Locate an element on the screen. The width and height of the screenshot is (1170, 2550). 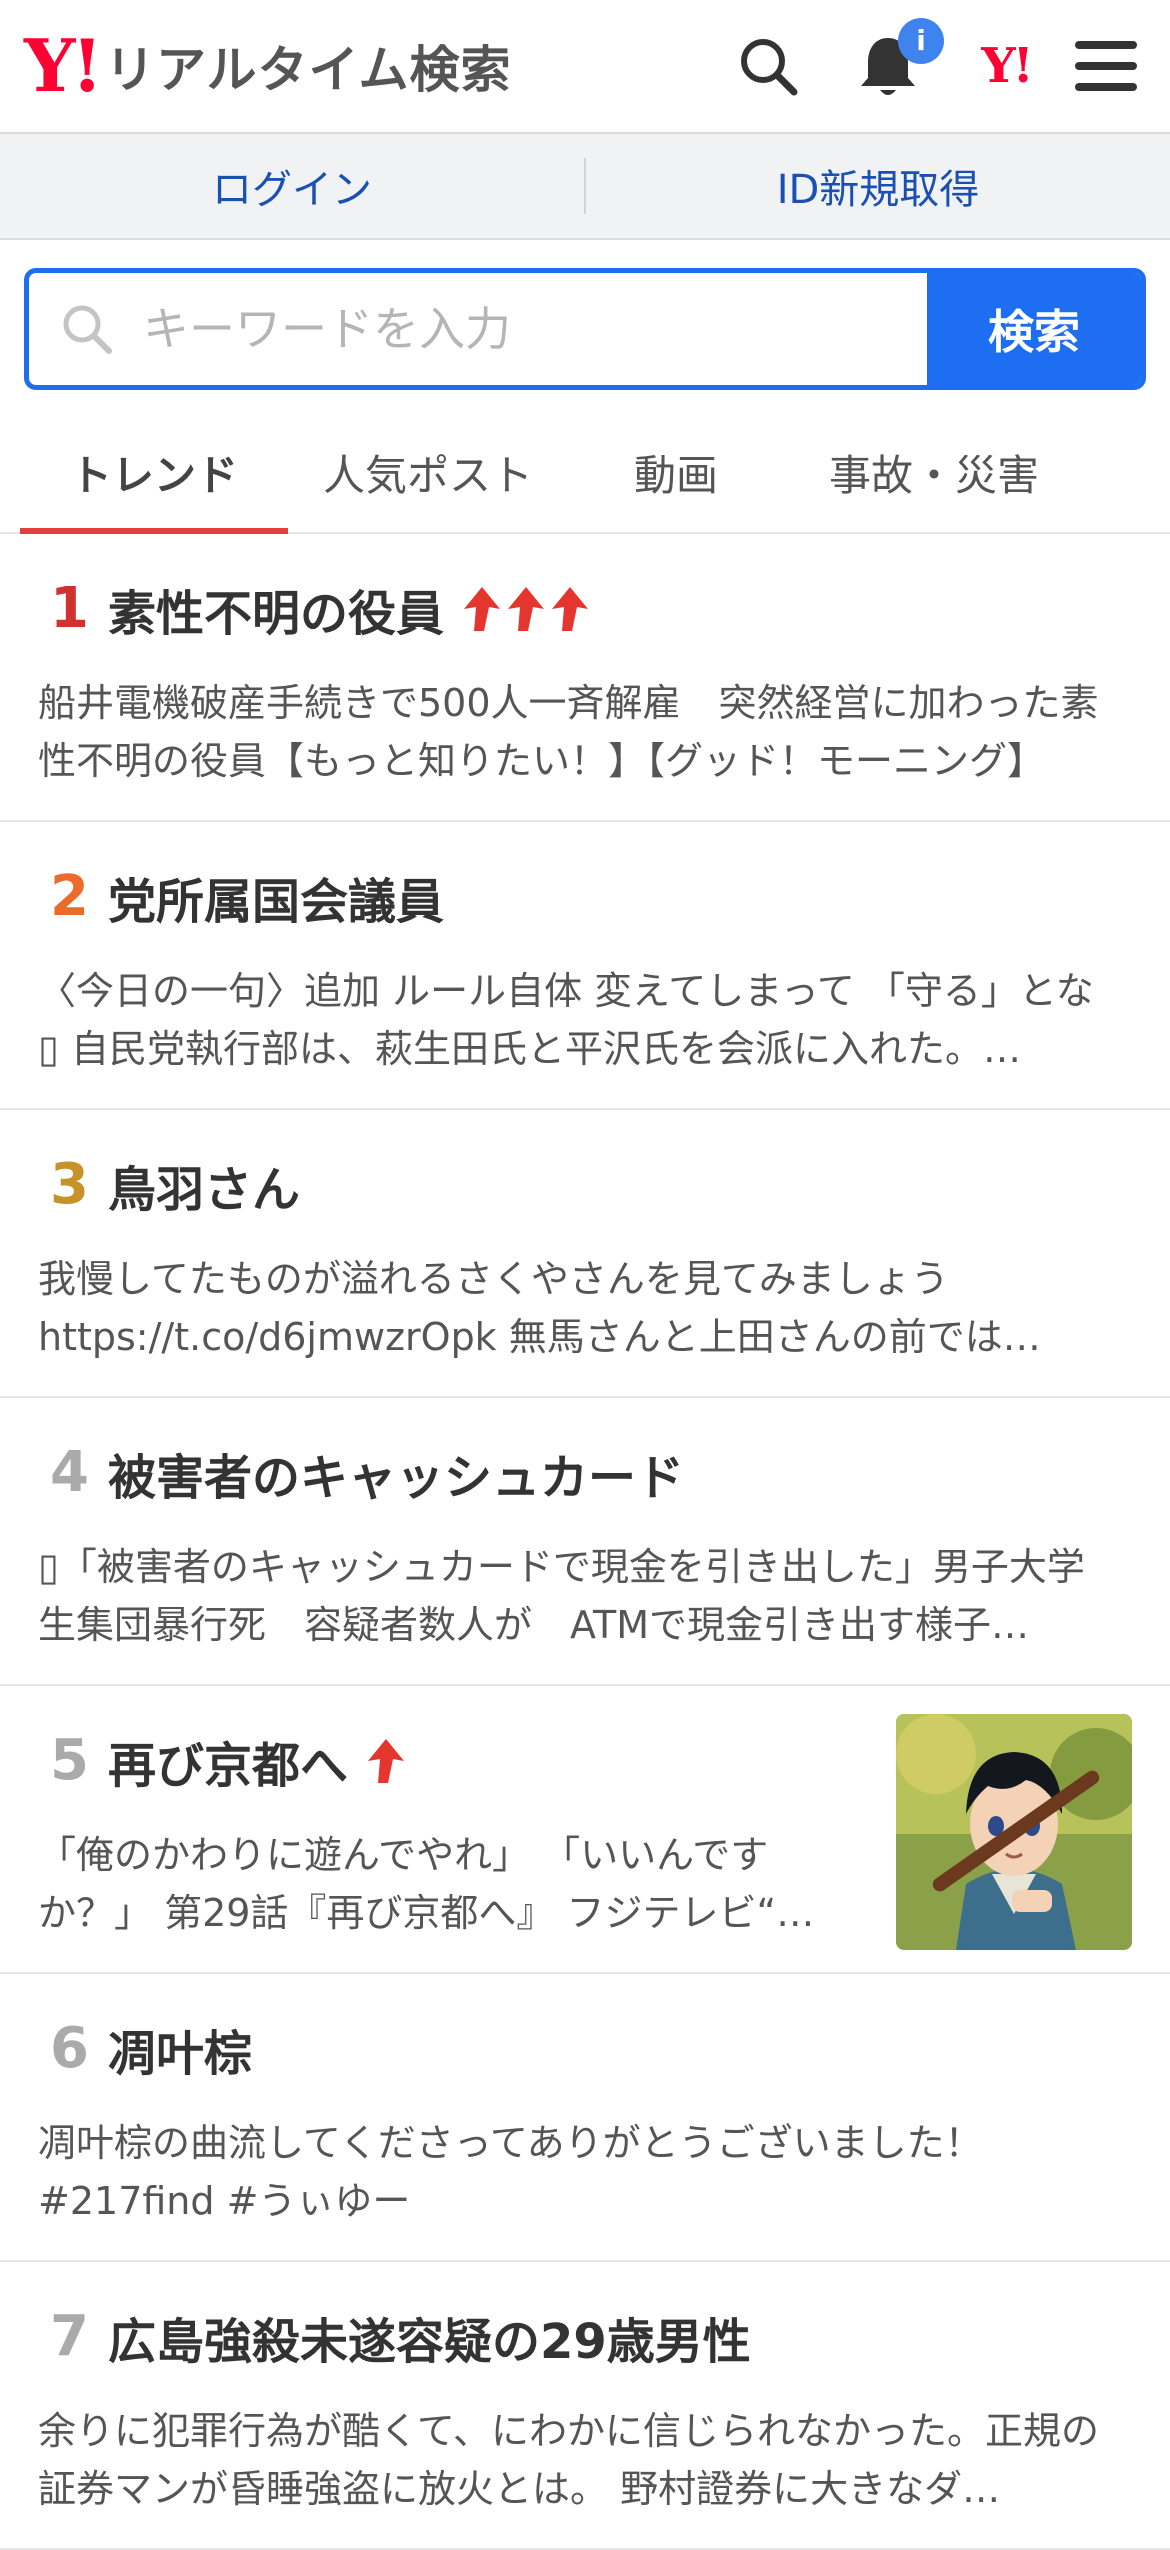
trend-title-row: 鳥羽さん is located at coordinates (204, 1185).